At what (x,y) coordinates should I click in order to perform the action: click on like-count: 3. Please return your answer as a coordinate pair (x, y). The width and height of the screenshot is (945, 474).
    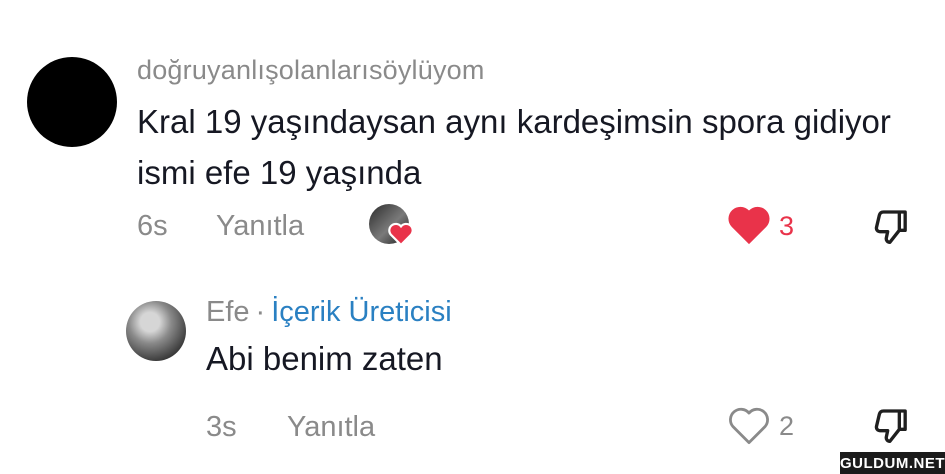
    Looking at the image, I should click on (787, 226).